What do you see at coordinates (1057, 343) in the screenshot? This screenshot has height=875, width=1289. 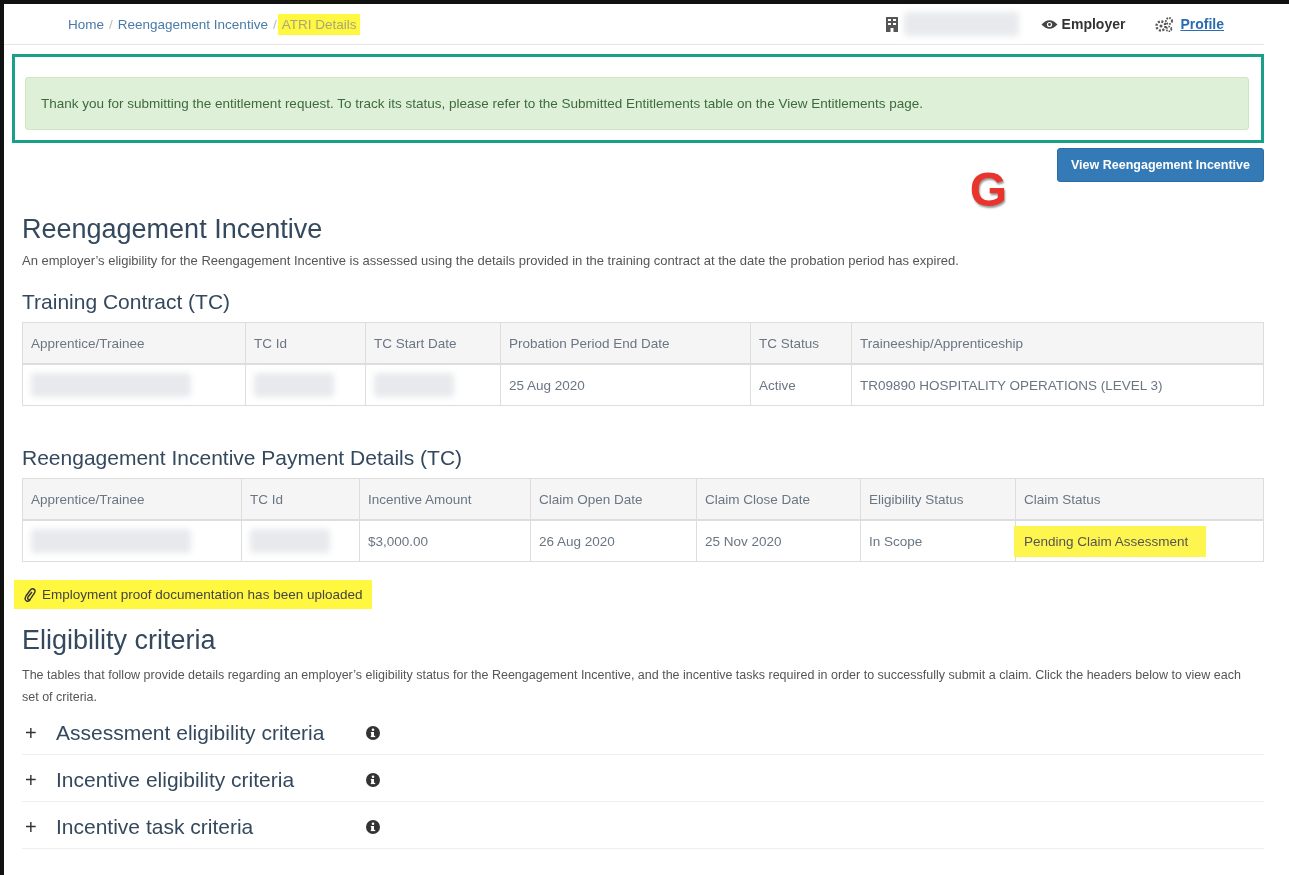 I see `column-header: Traineeship/Apprenticeship` at bounding box center [1057, 343].